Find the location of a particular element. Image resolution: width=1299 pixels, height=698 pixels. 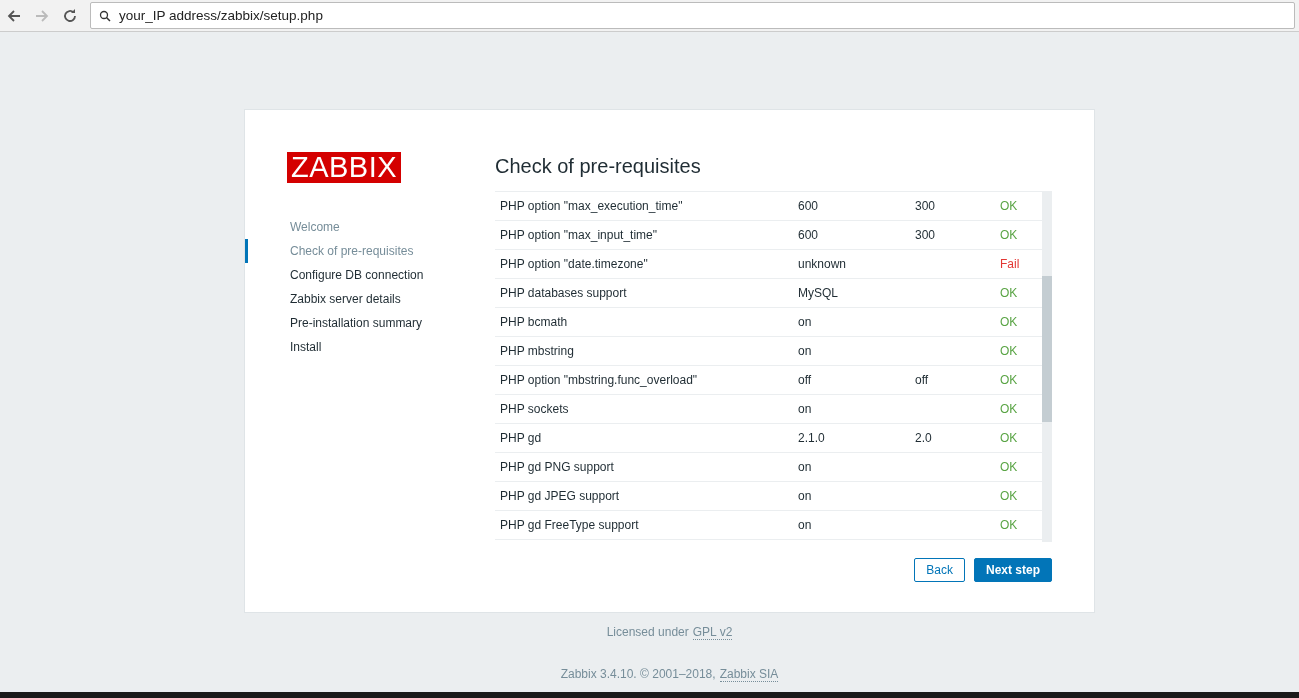

table-cell: off is located at coordinates (922, 380).